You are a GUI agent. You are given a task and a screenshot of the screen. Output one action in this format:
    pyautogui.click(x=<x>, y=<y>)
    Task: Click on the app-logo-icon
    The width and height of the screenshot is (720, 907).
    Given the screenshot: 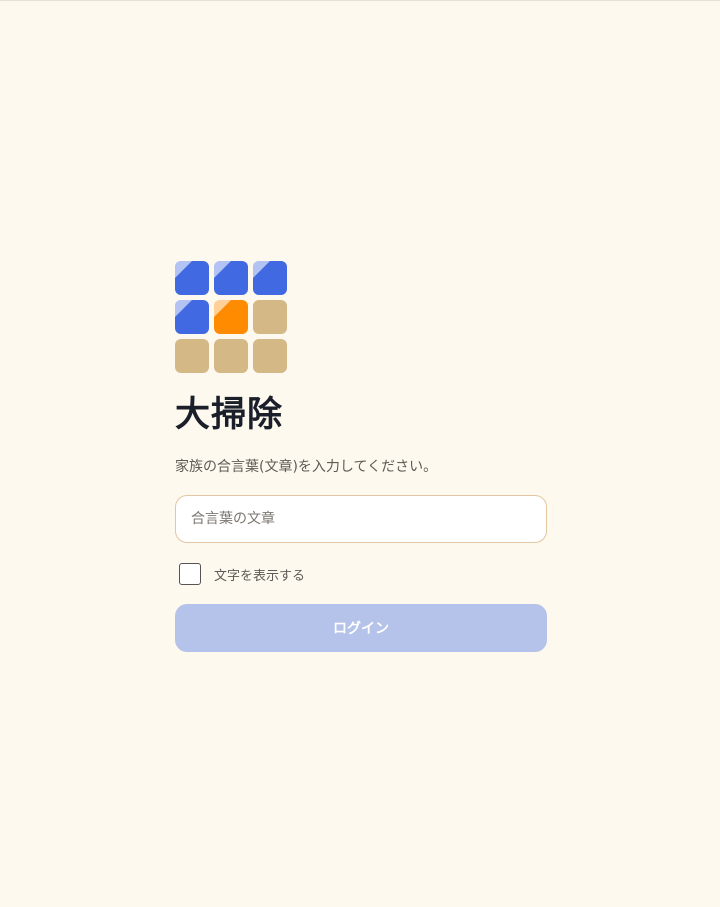 What is the action you would take?
    pyautogui.click(x=231, y=317)
    